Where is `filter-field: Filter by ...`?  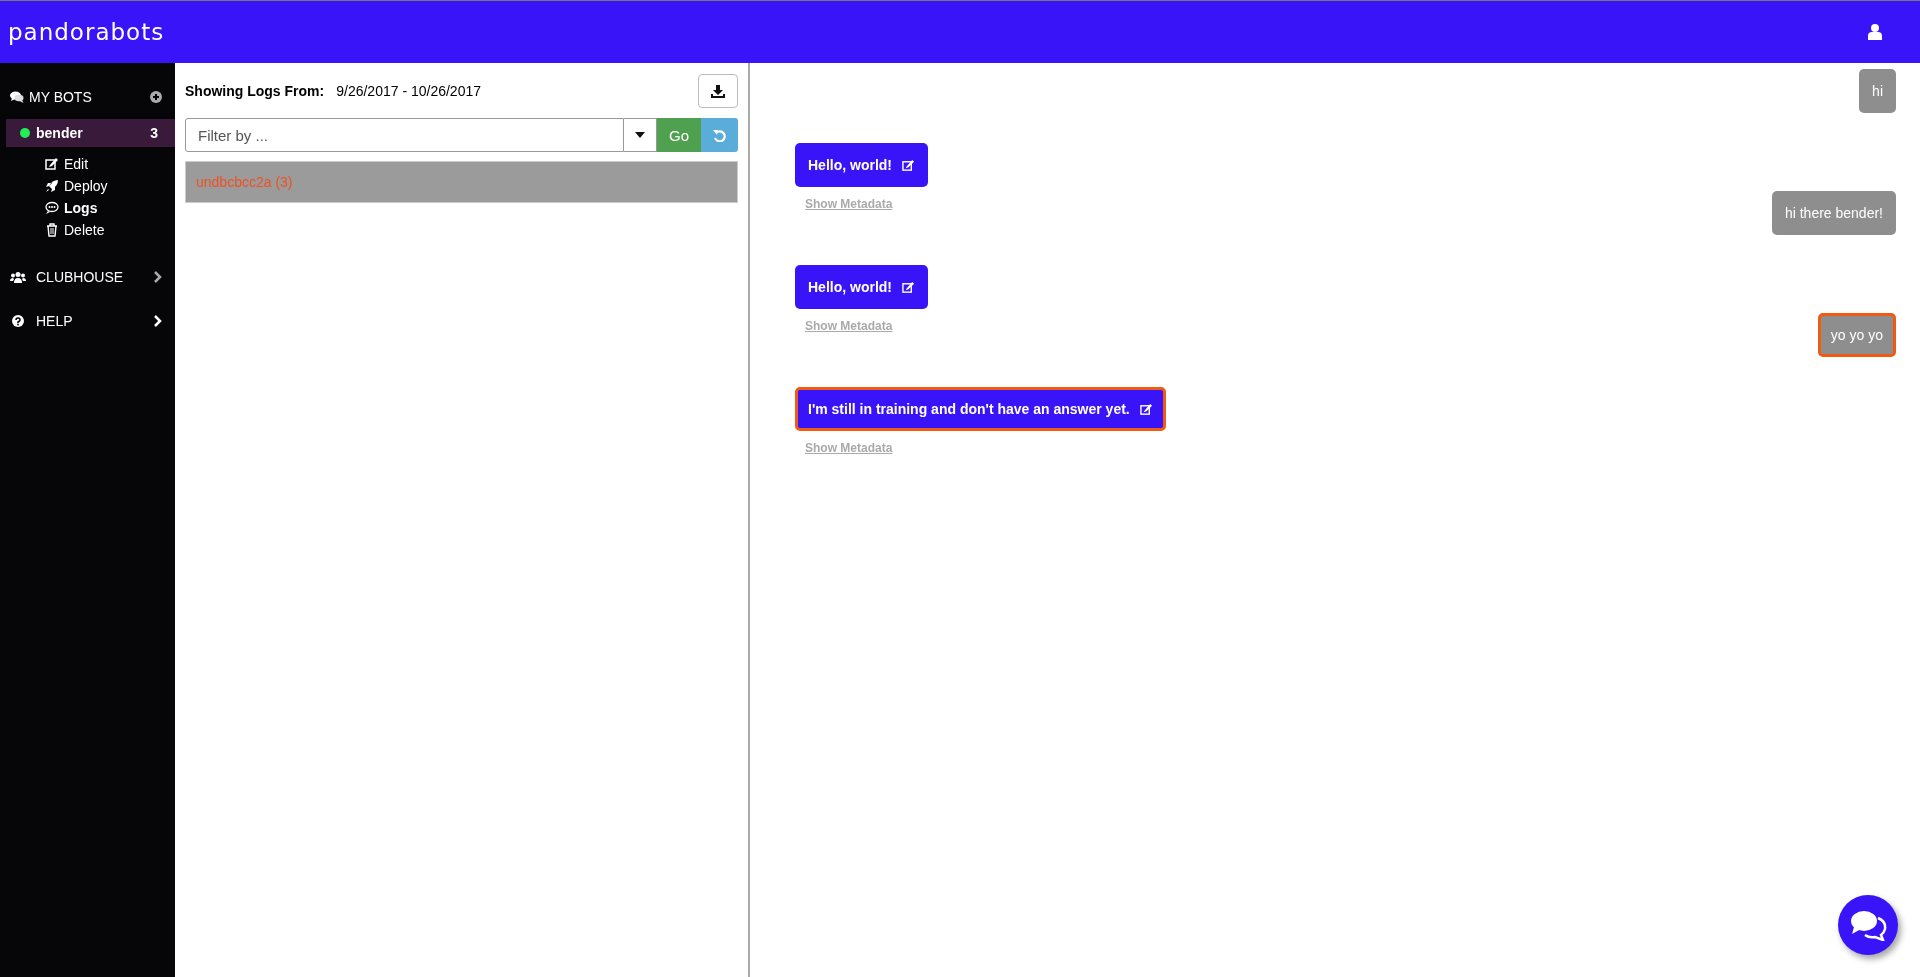 filter-field: Filter by ... is located at coordinates (404, 135).